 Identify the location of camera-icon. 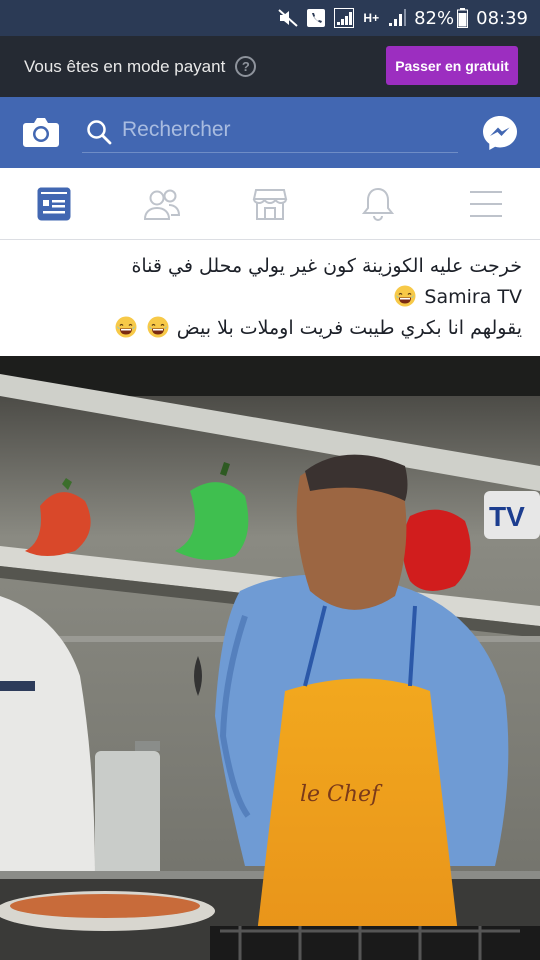
(41, 132).